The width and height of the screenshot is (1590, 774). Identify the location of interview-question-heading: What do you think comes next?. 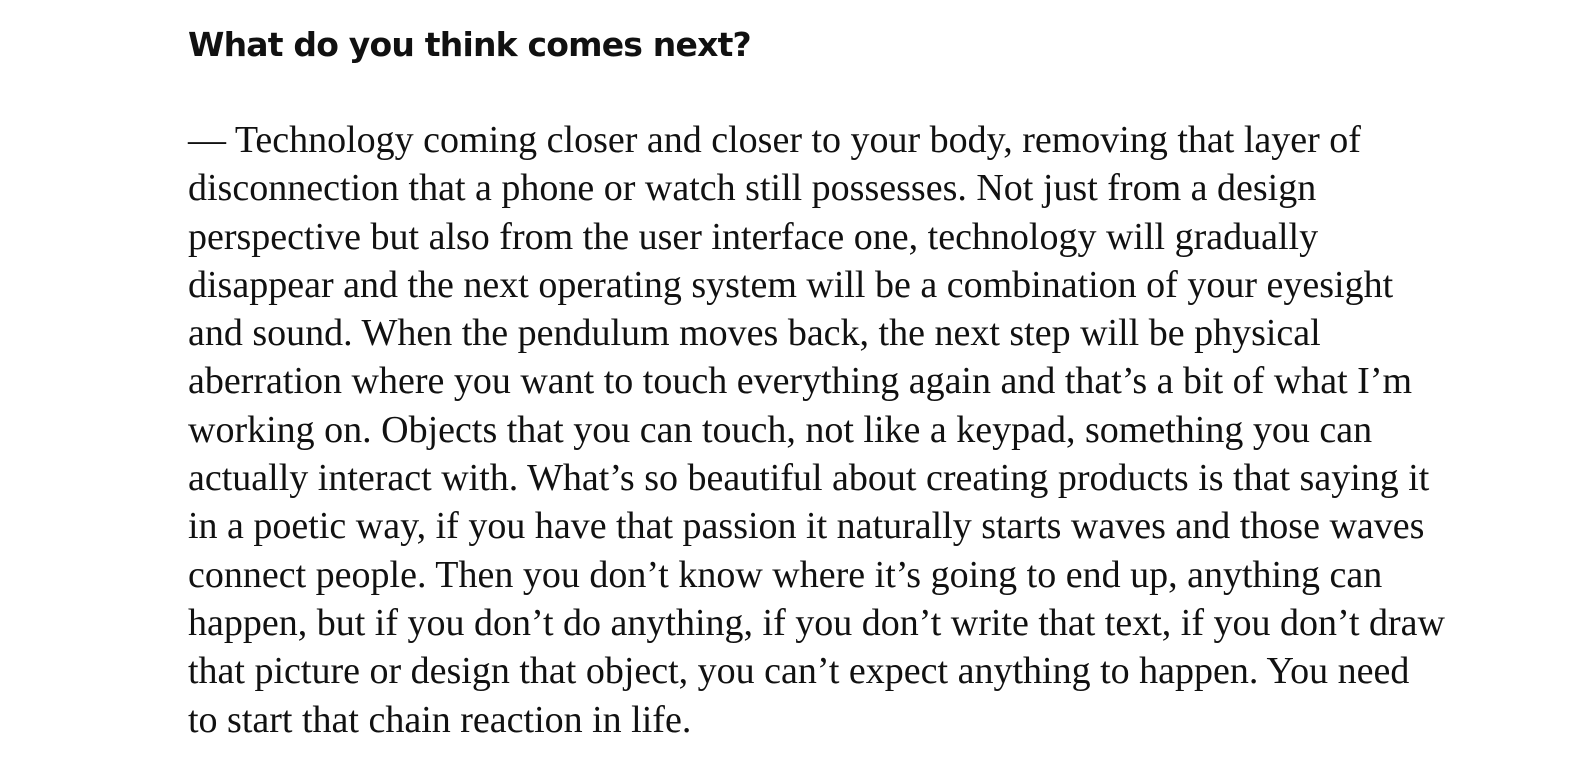
(470, 44).